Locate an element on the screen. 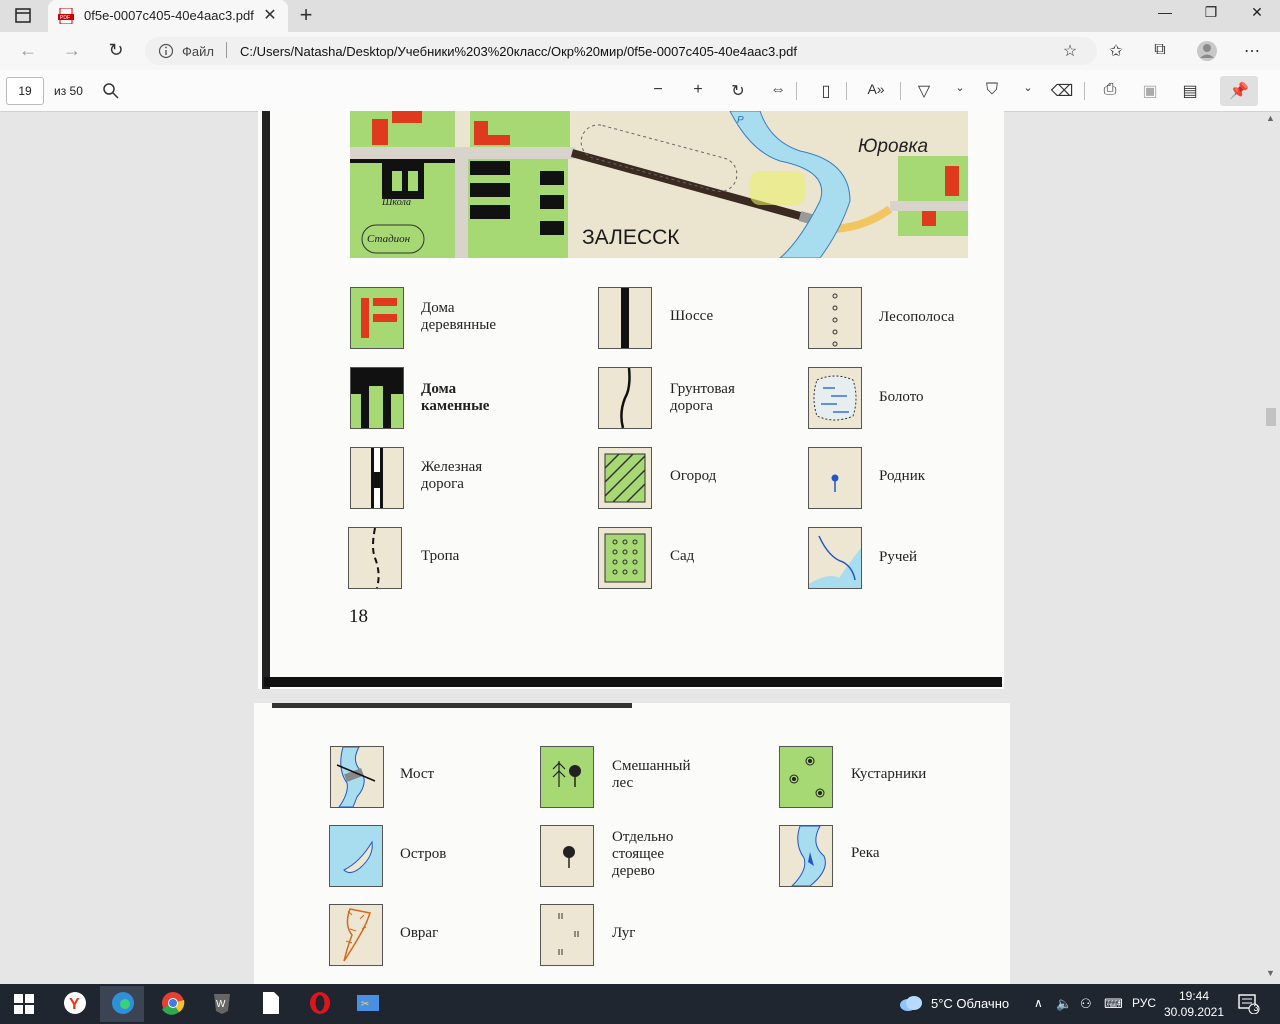 This screenshot has width=1280, height=1024. media-app-icon: ✂ is located at coordinates (368, 1003).